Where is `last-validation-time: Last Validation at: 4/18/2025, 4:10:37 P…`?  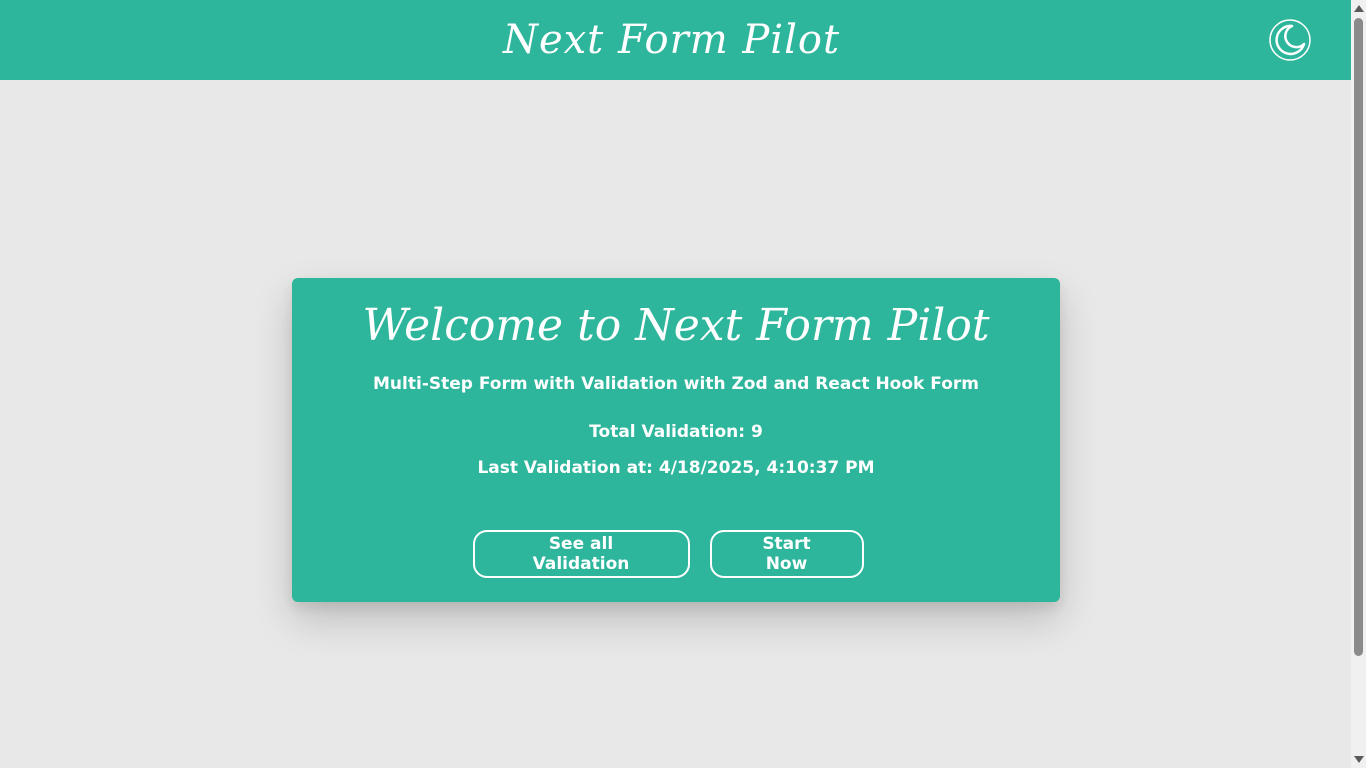 last-validation-time: Last Validation at: 4/18/2025, 4:10:37 P… is located at coordinates (676, 468).